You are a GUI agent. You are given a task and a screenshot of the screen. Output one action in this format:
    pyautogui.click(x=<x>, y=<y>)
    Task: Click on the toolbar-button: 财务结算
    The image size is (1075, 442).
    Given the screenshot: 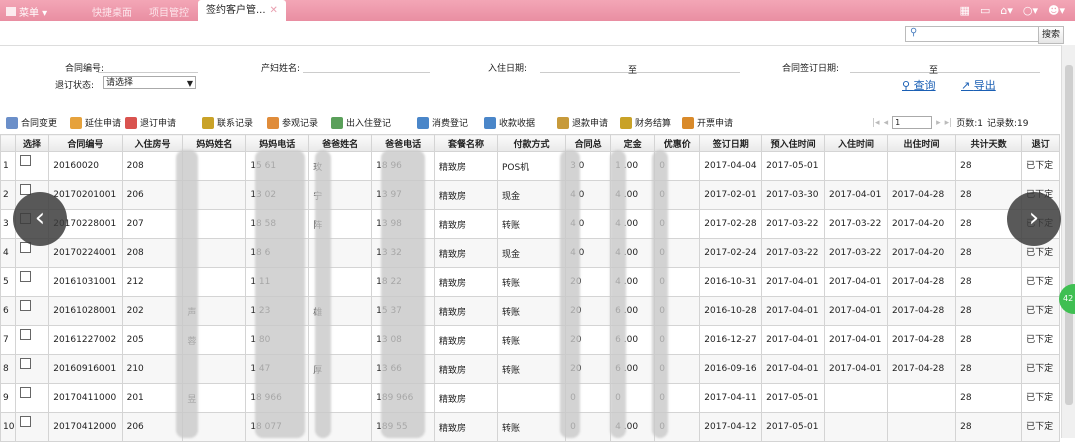 What is the action you would take?
    pyautogui.click(x=645, y=122)
    